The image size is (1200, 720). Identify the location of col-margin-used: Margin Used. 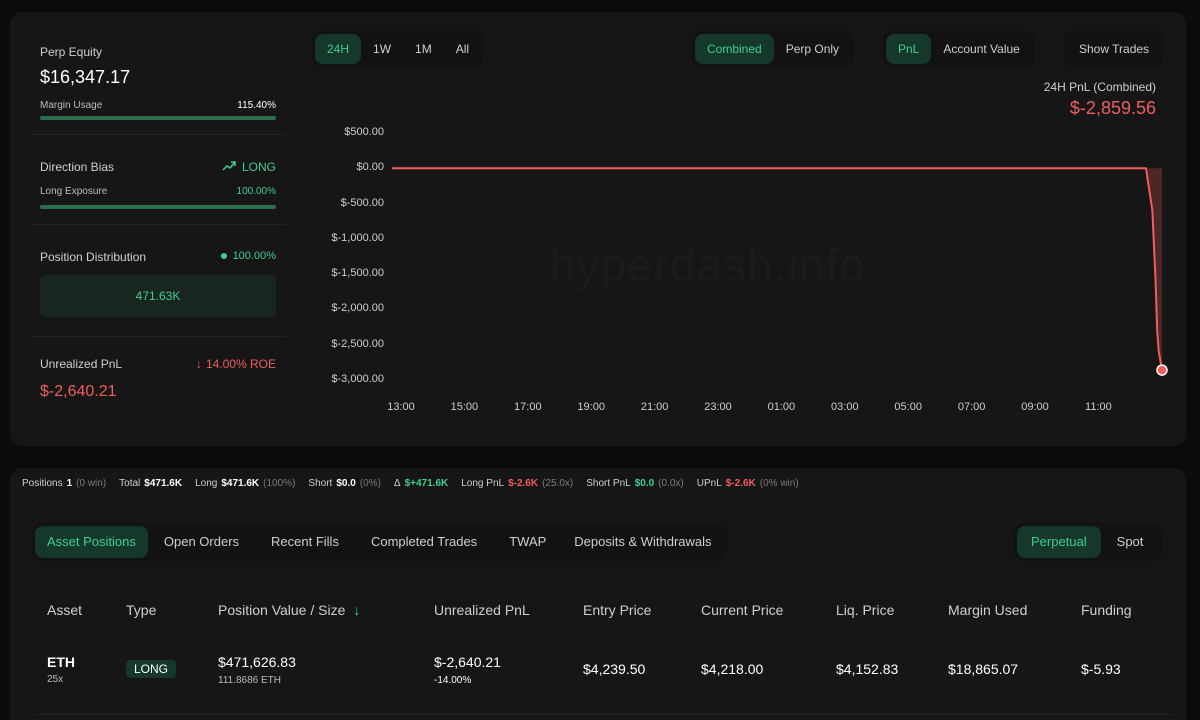
(987, 610).